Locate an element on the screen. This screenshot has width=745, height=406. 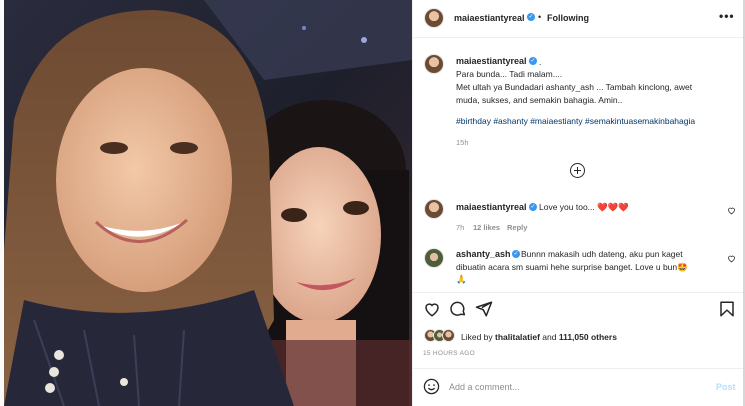
liked-by-user: thalitalatief is located at coordinates (517, 337).